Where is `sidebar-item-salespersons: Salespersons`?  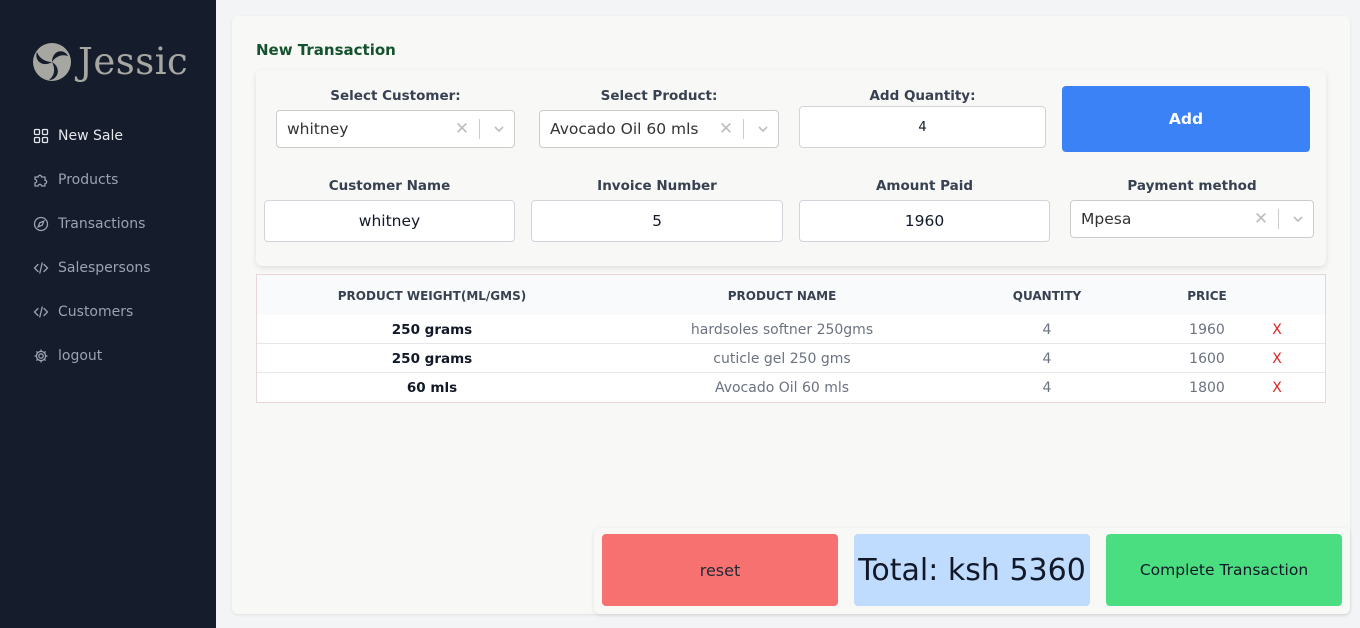
sidebar-item-salespersons: Salespersons is located at coordinates (92, 268).